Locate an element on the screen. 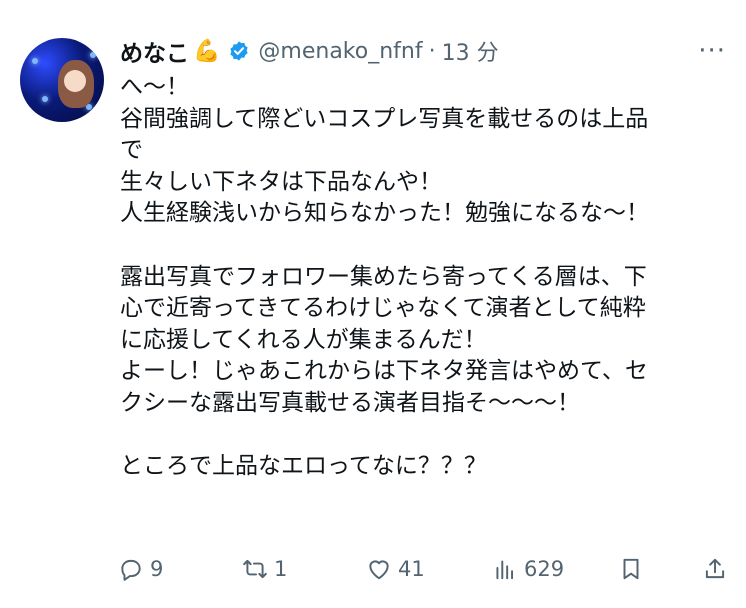 The image size is (746, 608). retweet-count: 1 is located at coordinates (281, 569).